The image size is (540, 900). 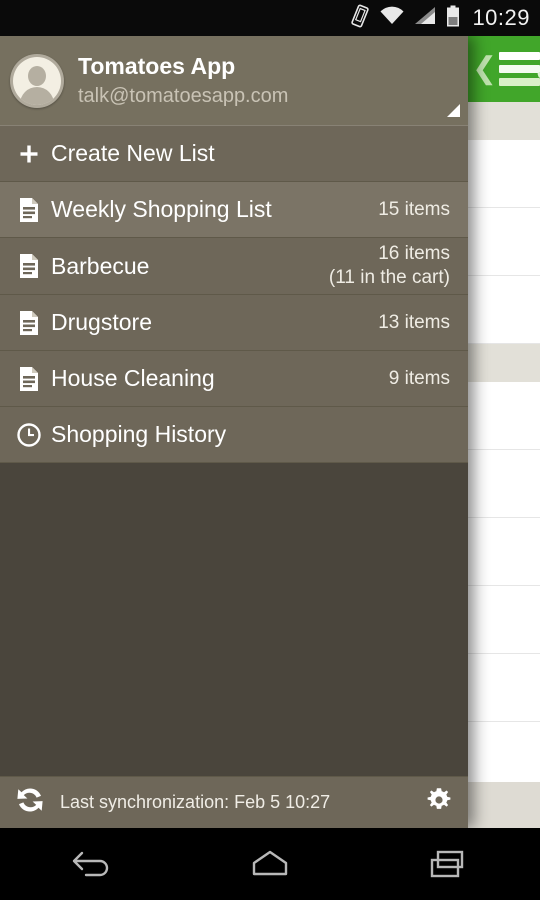 What do you see at coordinates (453, 18) in the screenshot?
I see `battery-icon` at bounding box center [453, 18].